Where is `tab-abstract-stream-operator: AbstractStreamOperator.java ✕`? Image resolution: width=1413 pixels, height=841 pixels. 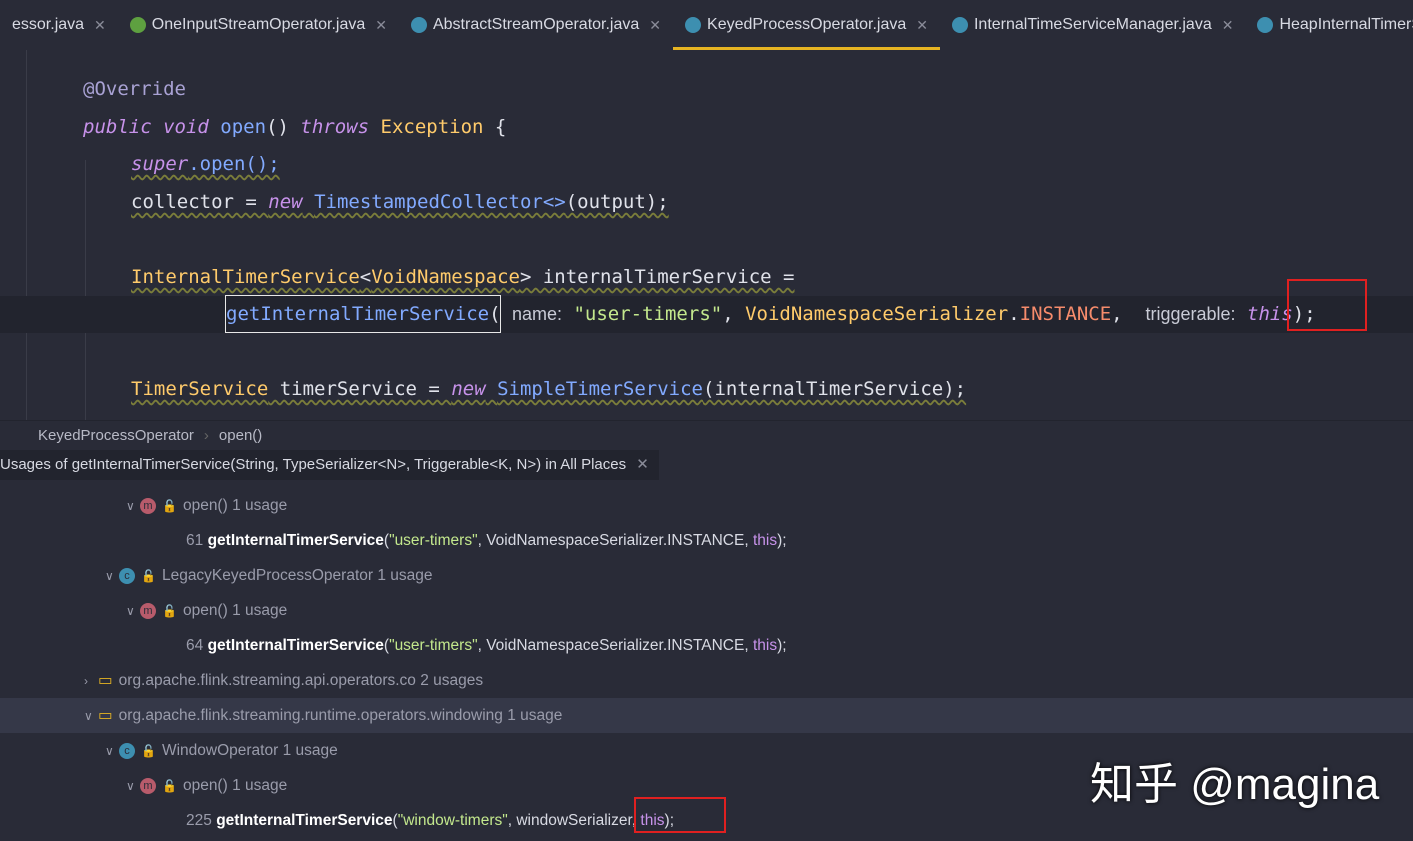
tab-abstract-stream-operator: AbstractStreamOperator.java ✕ is located at coordinates (536, 25).